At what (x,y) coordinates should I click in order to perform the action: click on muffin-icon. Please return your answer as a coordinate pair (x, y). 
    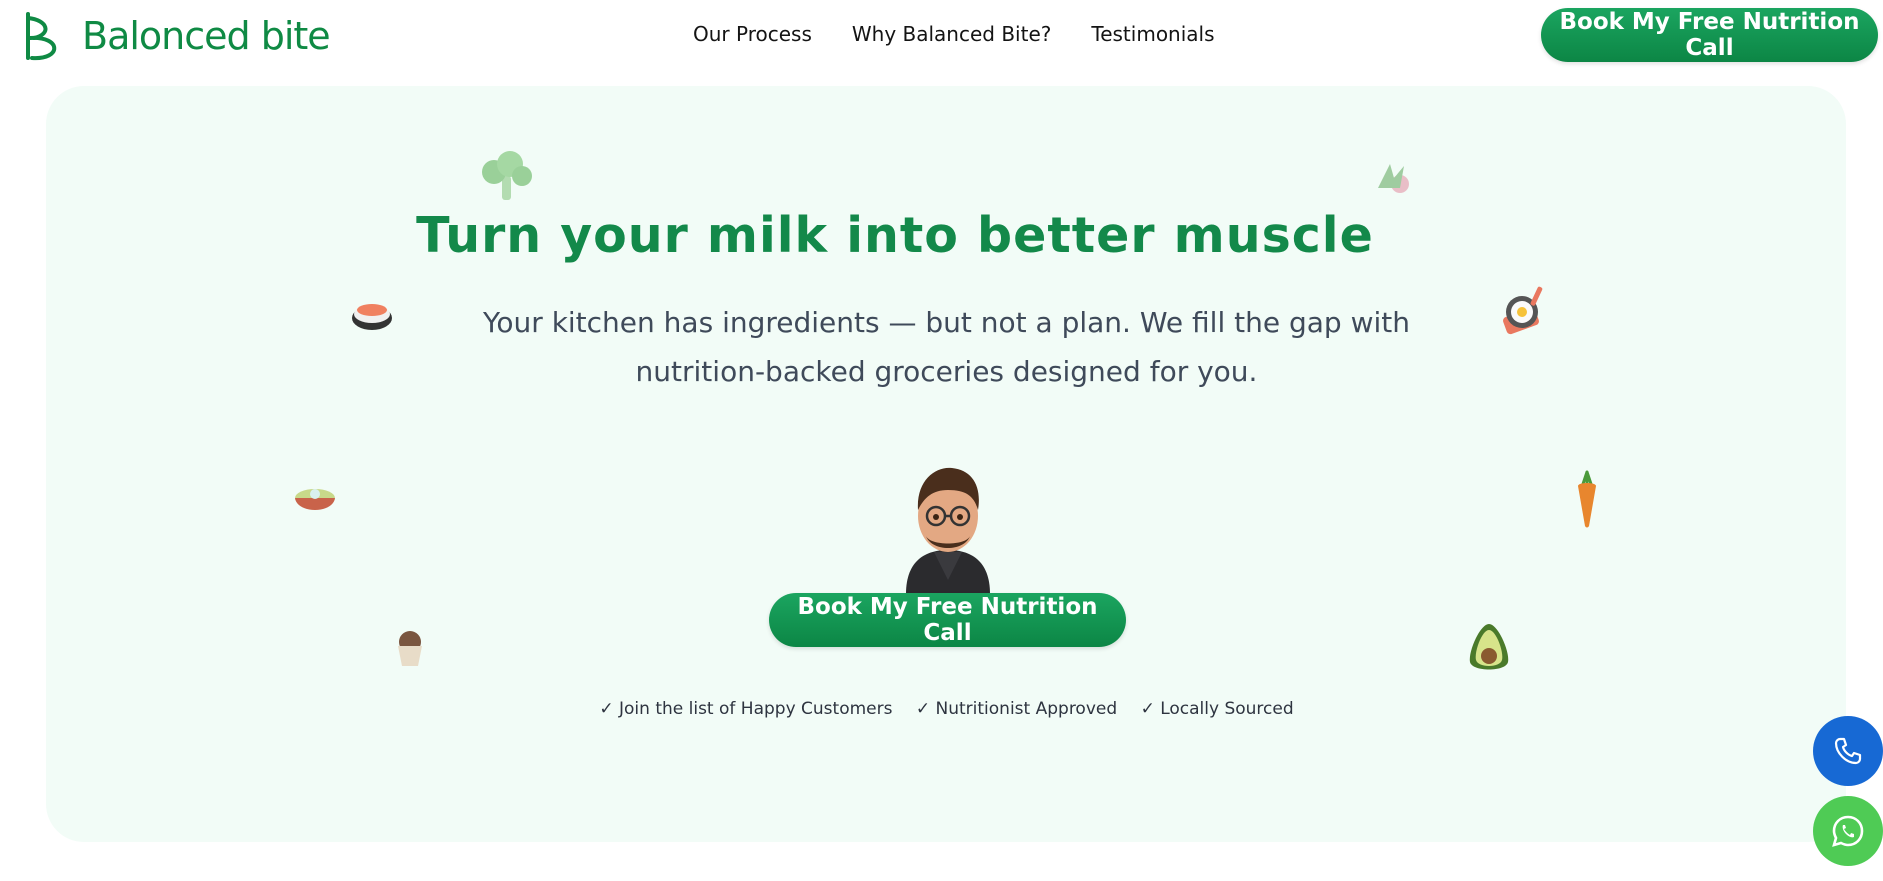
    Looking at the image, I should click on (410, 648).